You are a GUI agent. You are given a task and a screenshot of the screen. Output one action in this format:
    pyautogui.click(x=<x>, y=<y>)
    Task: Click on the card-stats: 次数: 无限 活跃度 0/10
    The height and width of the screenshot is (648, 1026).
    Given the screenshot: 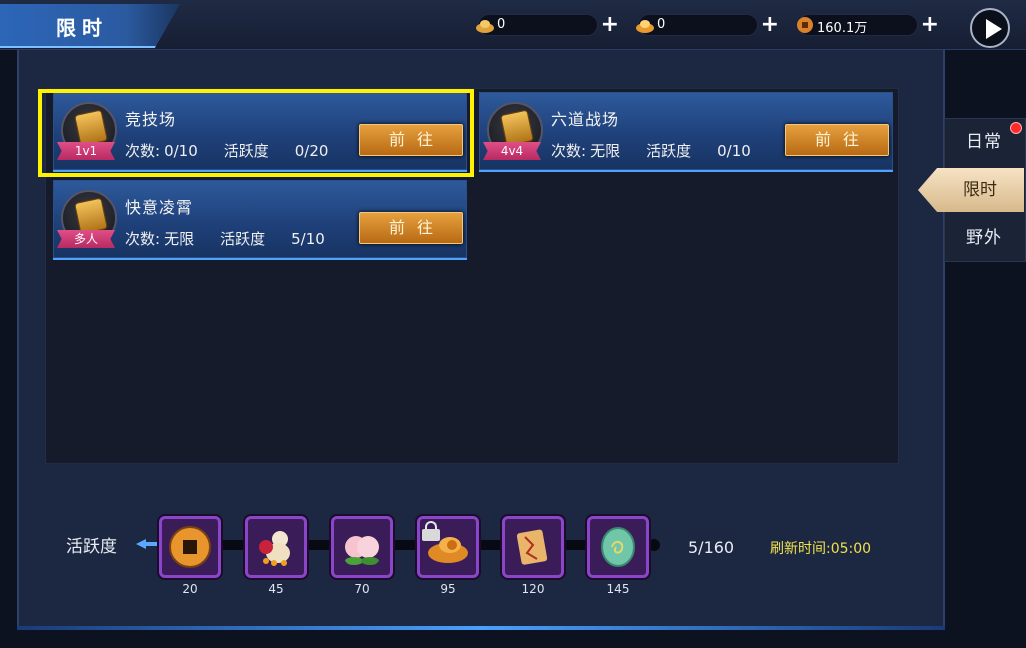 What is the action you would take?
    pyautogui.click(x=653, y=150)
    